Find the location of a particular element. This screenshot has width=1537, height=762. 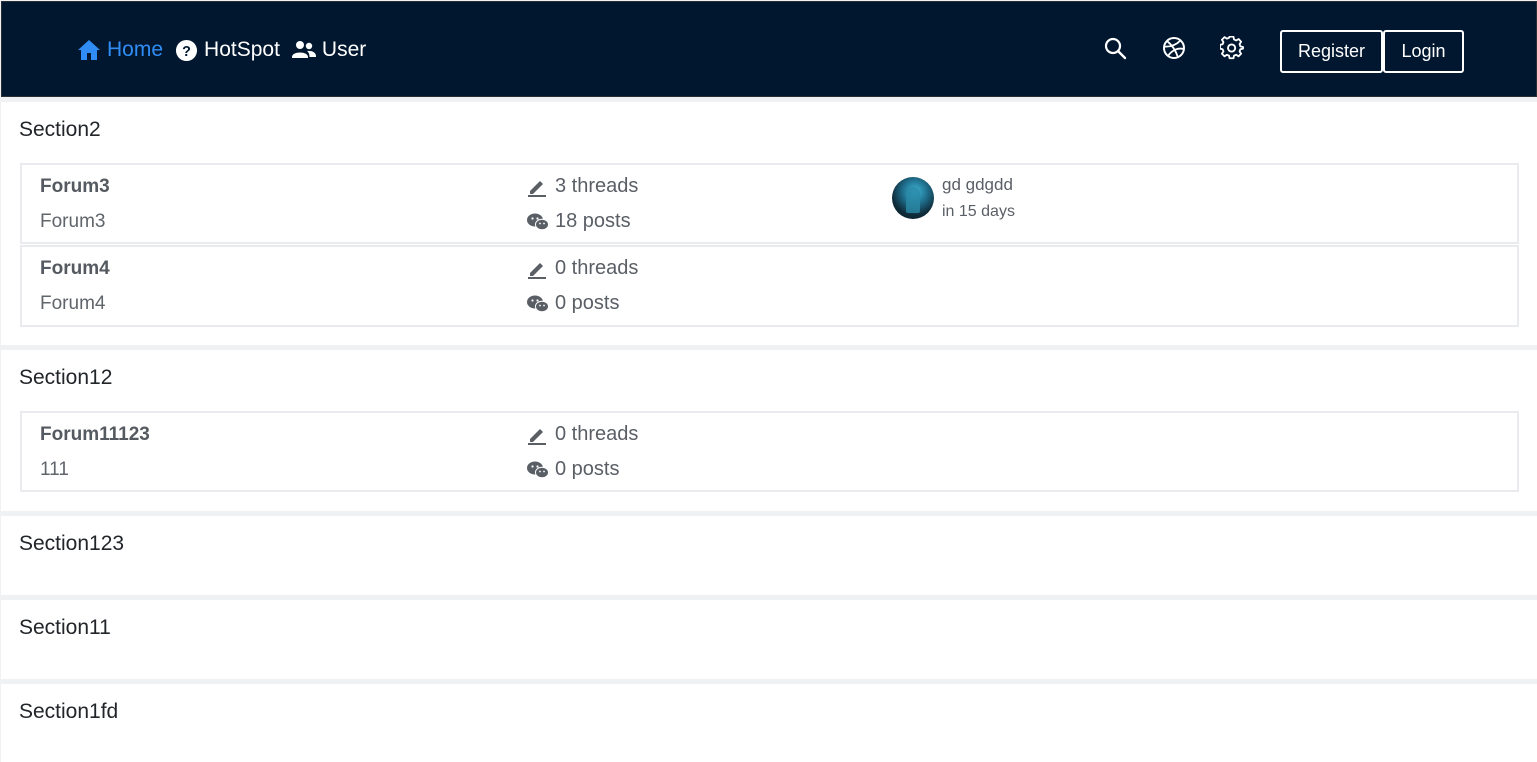

post-count: 18 posts is located at coordinates (579, 221).